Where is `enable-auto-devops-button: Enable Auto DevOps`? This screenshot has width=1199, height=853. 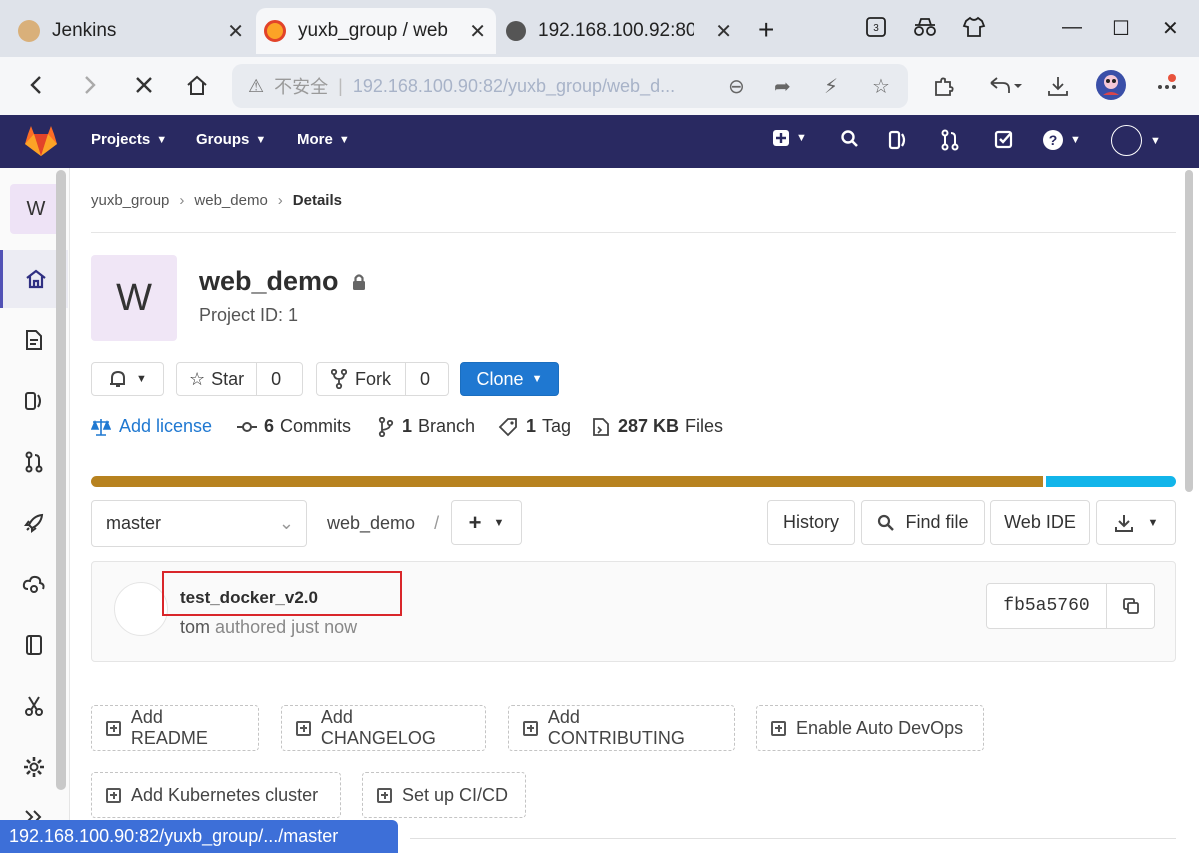
enable-auto-devops-button: Enable Auto DevOps is located at coordinates (870, 728).